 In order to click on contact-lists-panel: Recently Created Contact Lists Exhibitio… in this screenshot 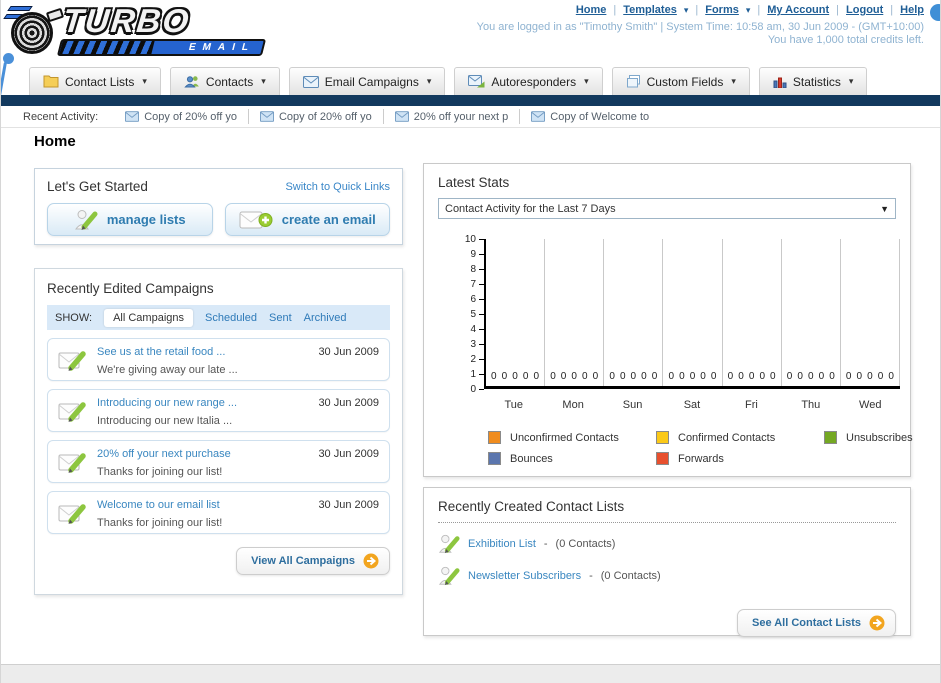, I will do `click(667, 562)`.